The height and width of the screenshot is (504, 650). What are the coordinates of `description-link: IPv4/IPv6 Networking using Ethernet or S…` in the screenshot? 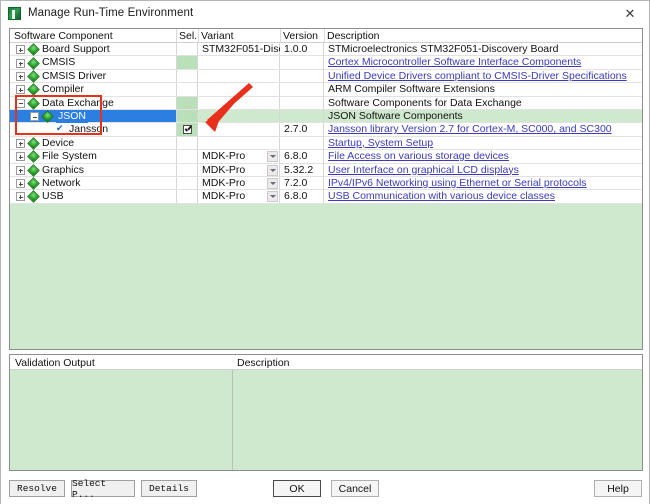 It's located at (455, 183).